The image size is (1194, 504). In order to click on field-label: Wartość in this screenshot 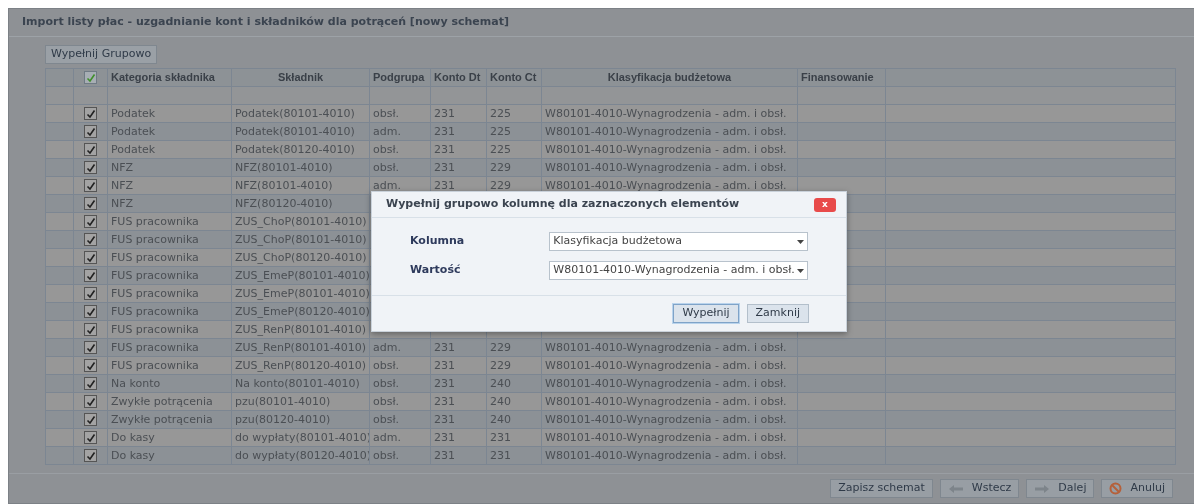, I will do `click(436, 270)`.